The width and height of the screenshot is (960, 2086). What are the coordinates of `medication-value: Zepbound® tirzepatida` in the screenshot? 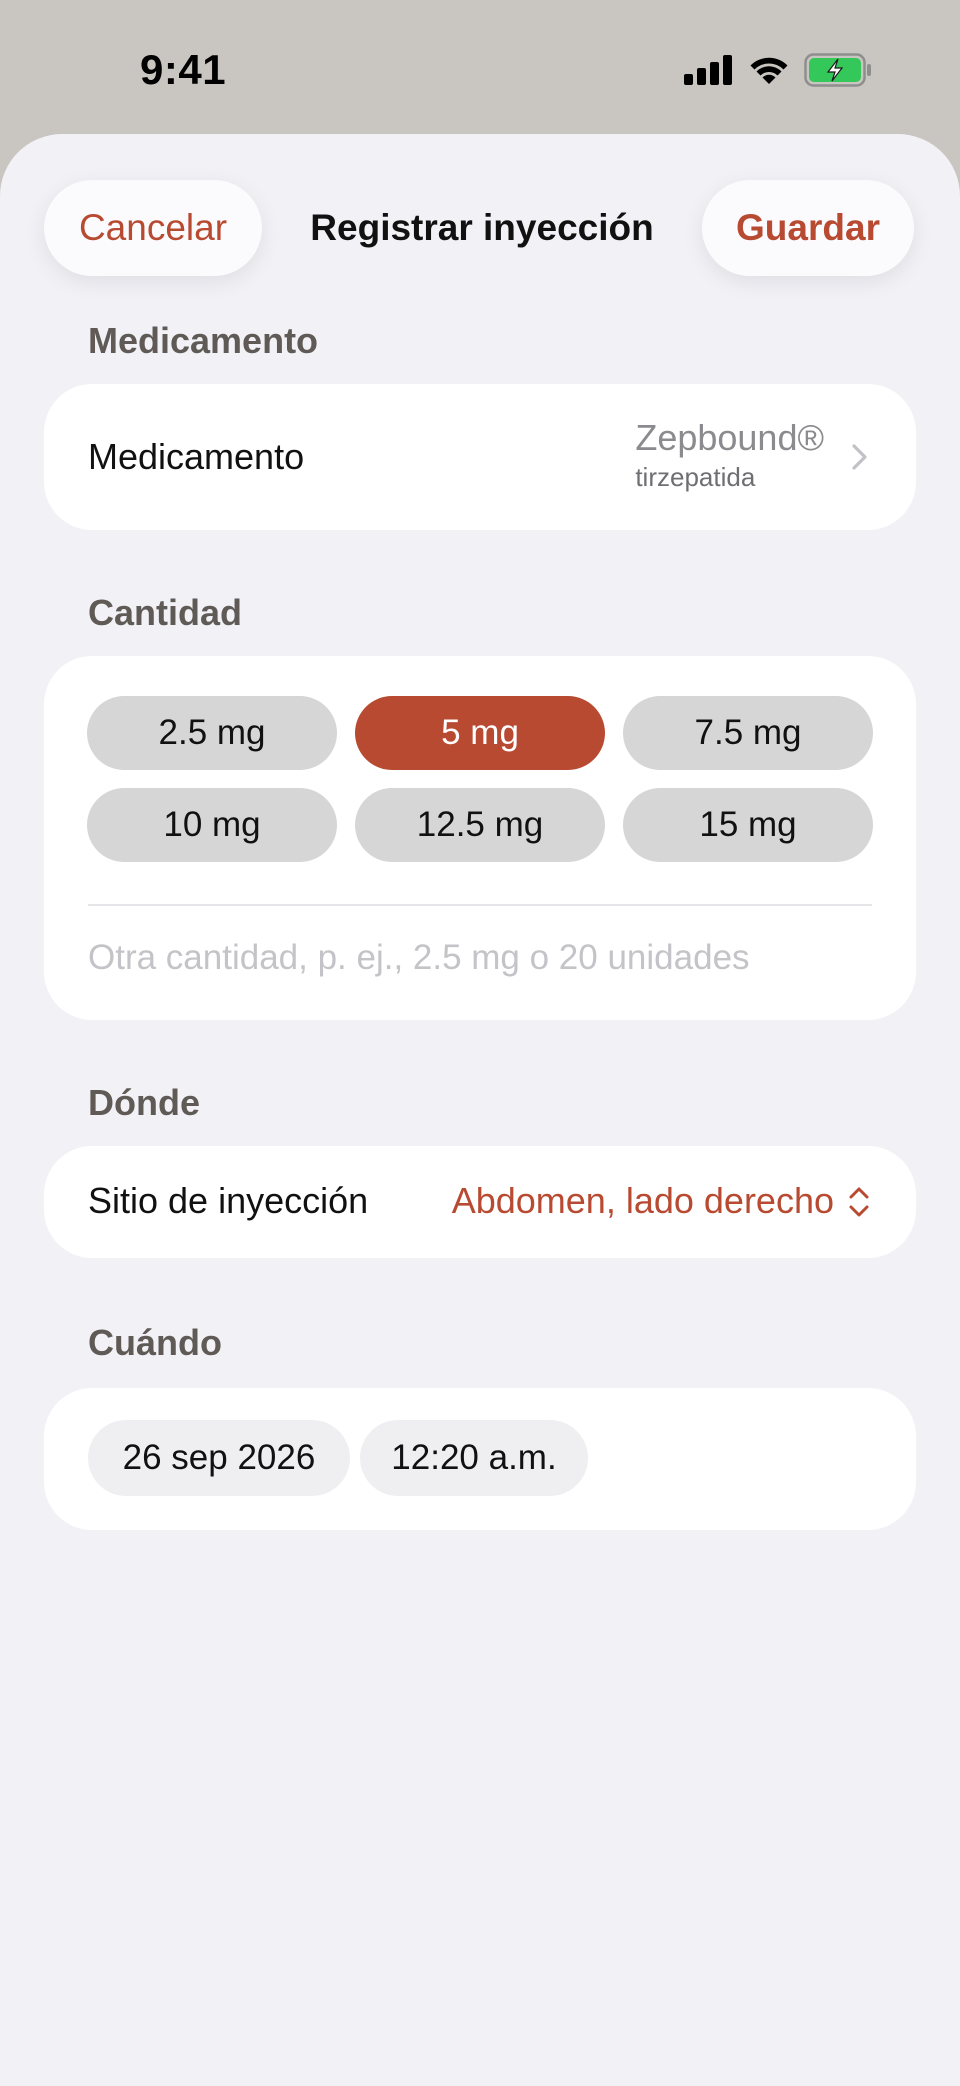 It's located at (729, 455).